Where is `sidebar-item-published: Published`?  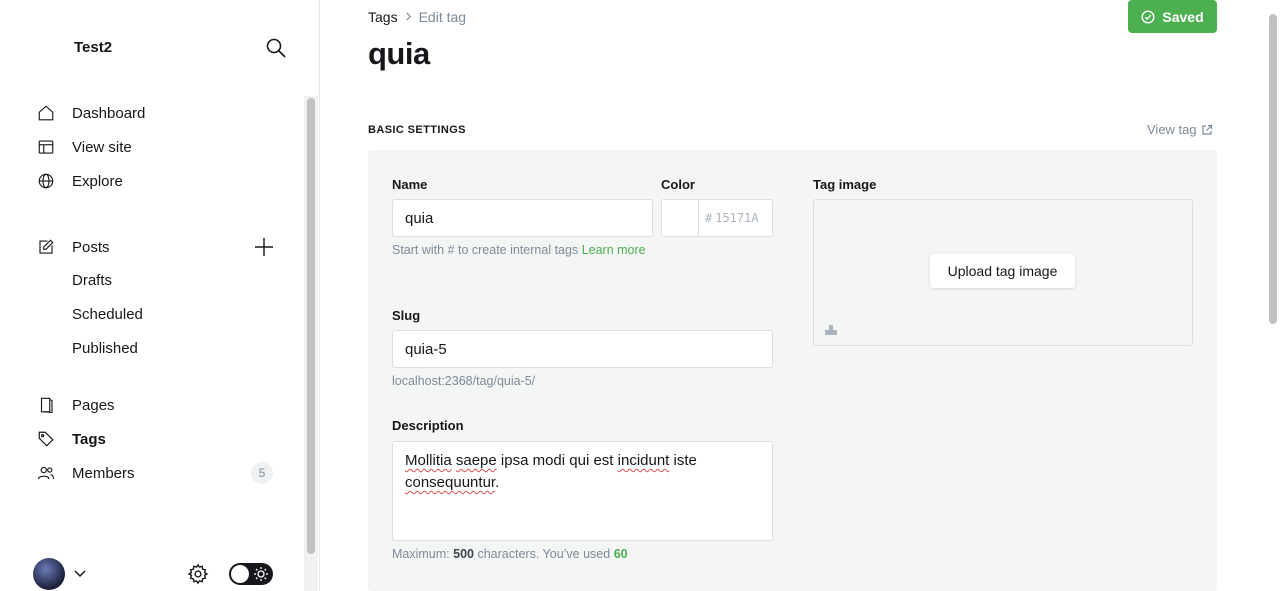
sidebar-item-published: Published is located at coordinates (105, 348).